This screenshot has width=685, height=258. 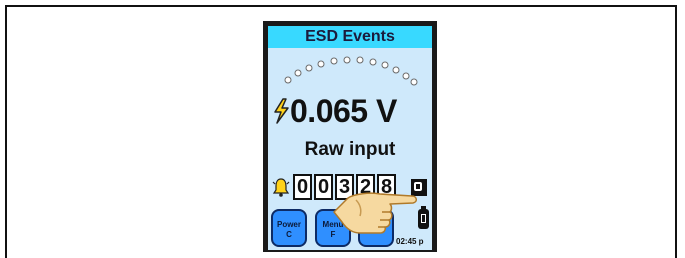 I want to click on softkey-label: Power, so click(x=288, y=224).